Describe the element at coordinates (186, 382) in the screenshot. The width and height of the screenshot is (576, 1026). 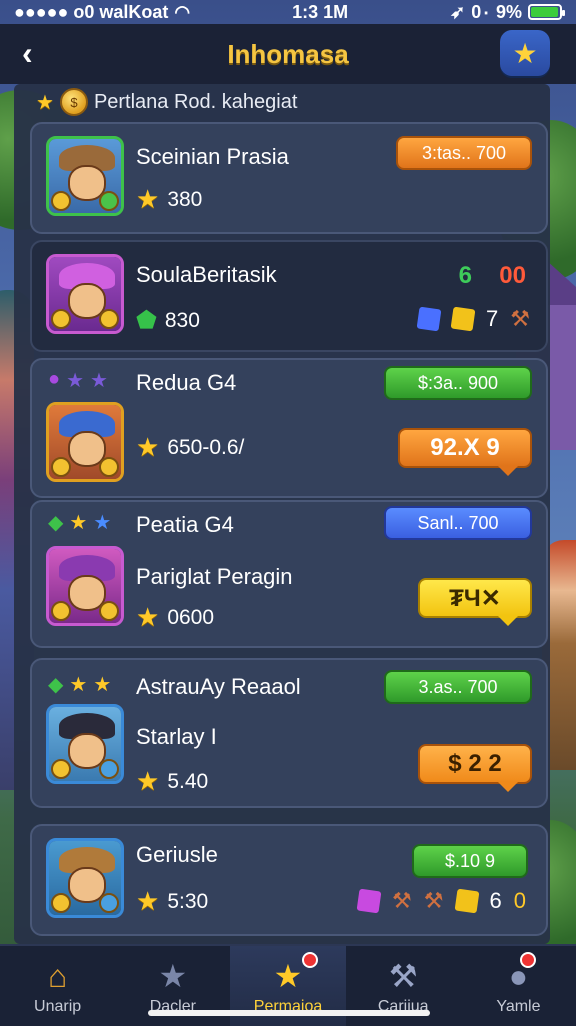
I see `card-name: Redua G4` at that location.